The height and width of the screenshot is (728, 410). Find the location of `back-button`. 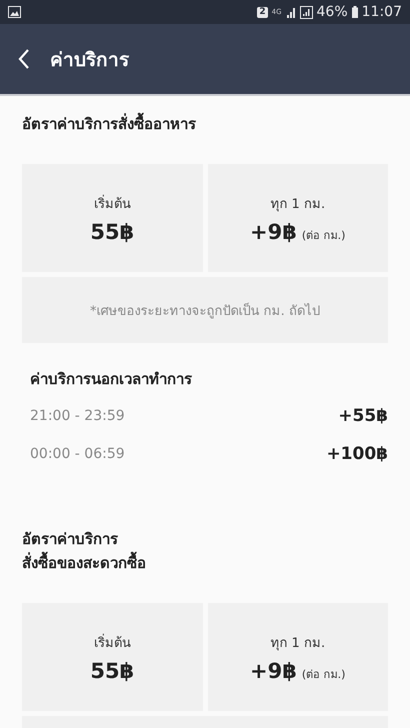

back-button is located at coordinates (24, 59).